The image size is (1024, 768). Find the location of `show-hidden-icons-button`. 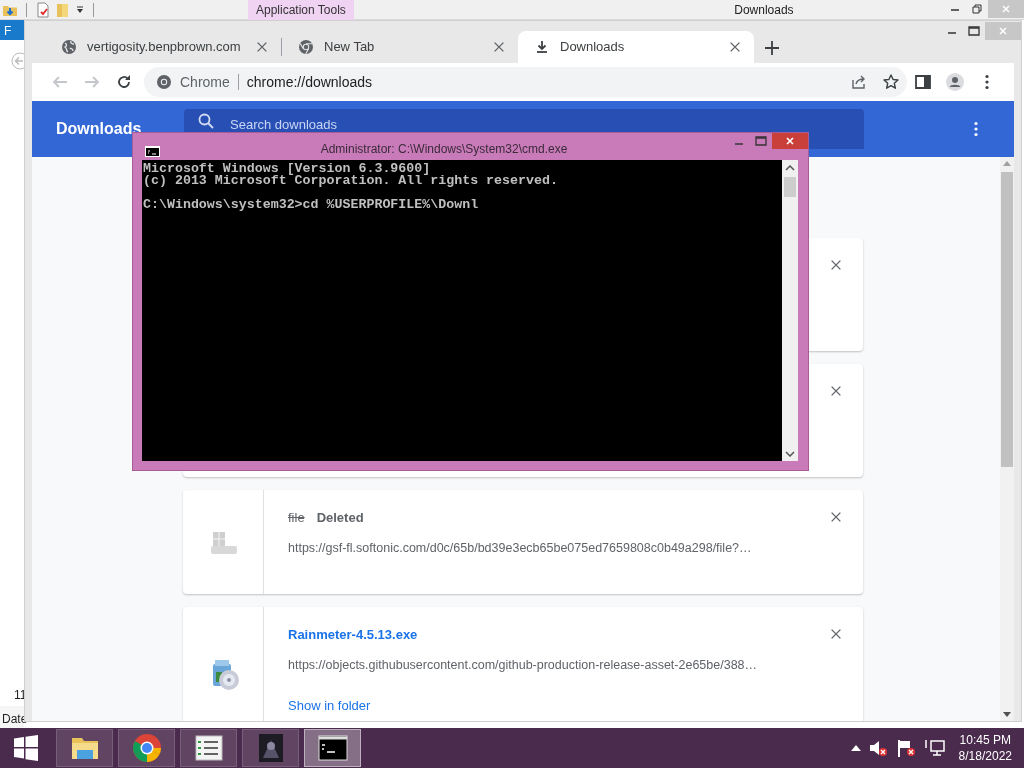

show-hidden-icons-button is located at coordinates (855, 748).